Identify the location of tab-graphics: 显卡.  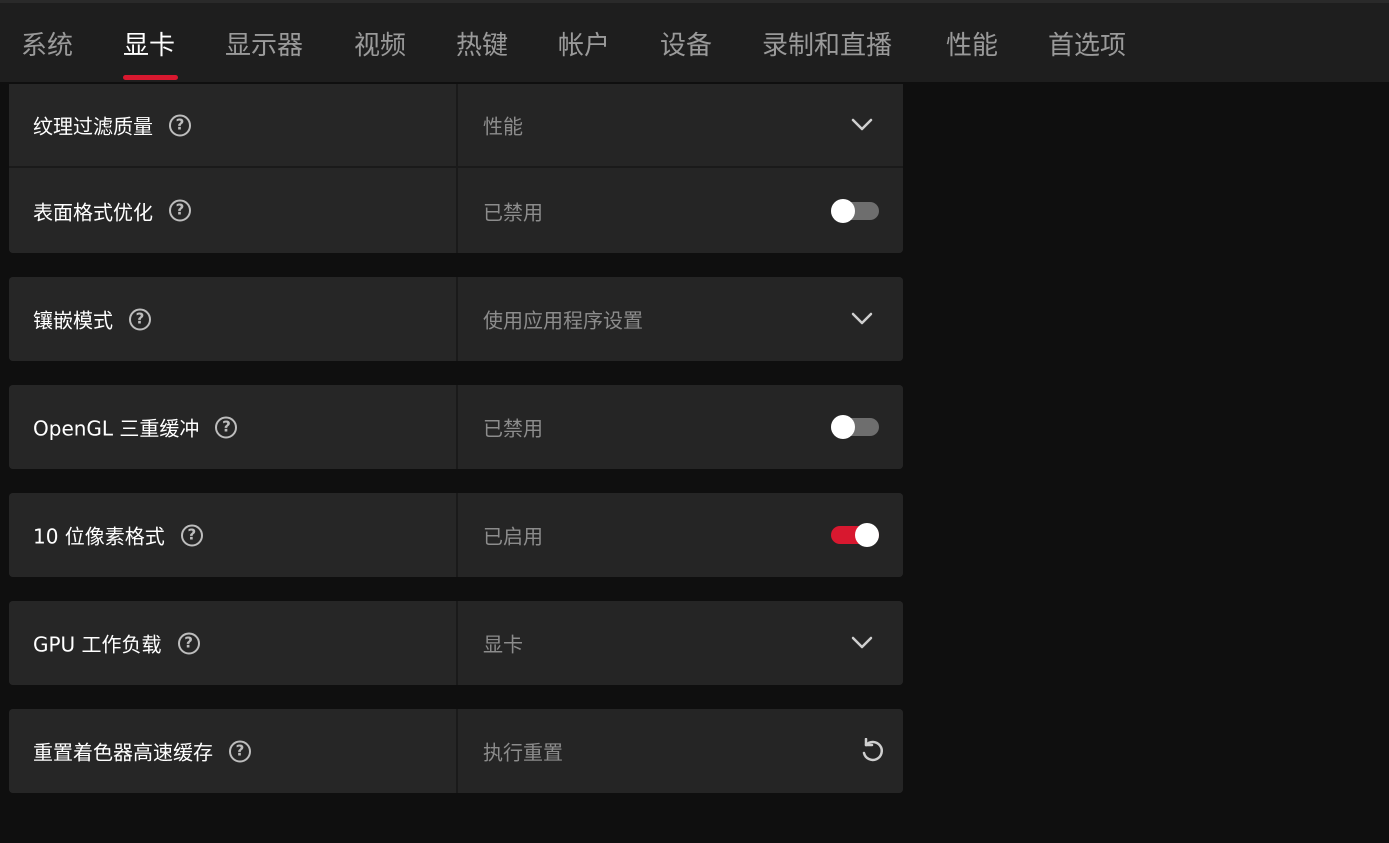
(149, 43).